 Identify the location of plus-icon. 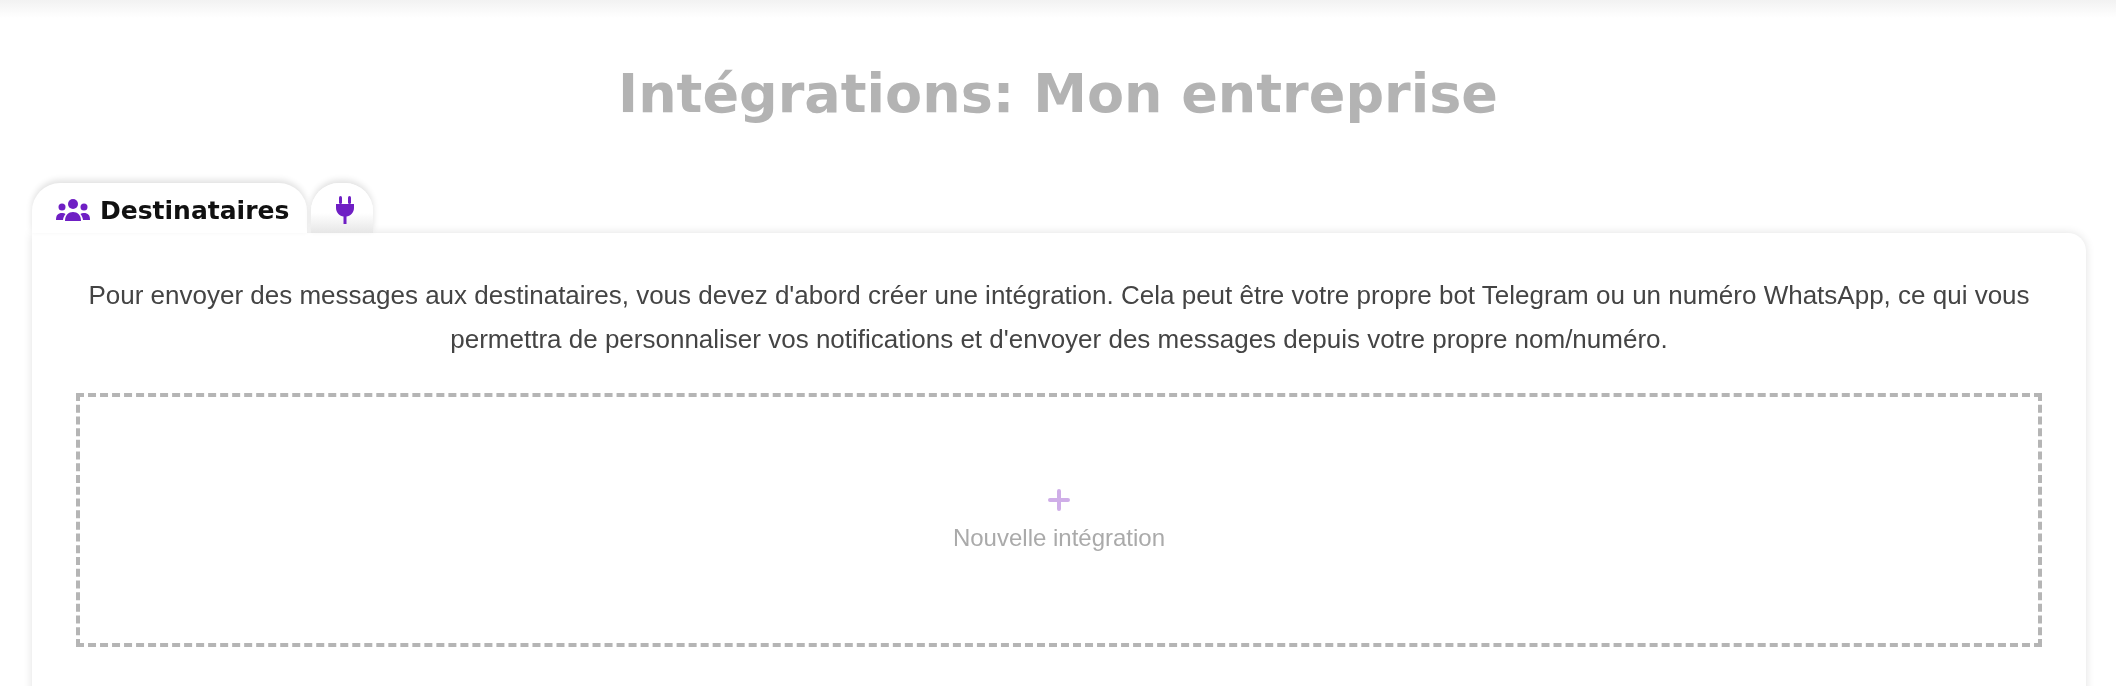
(1059, 500).